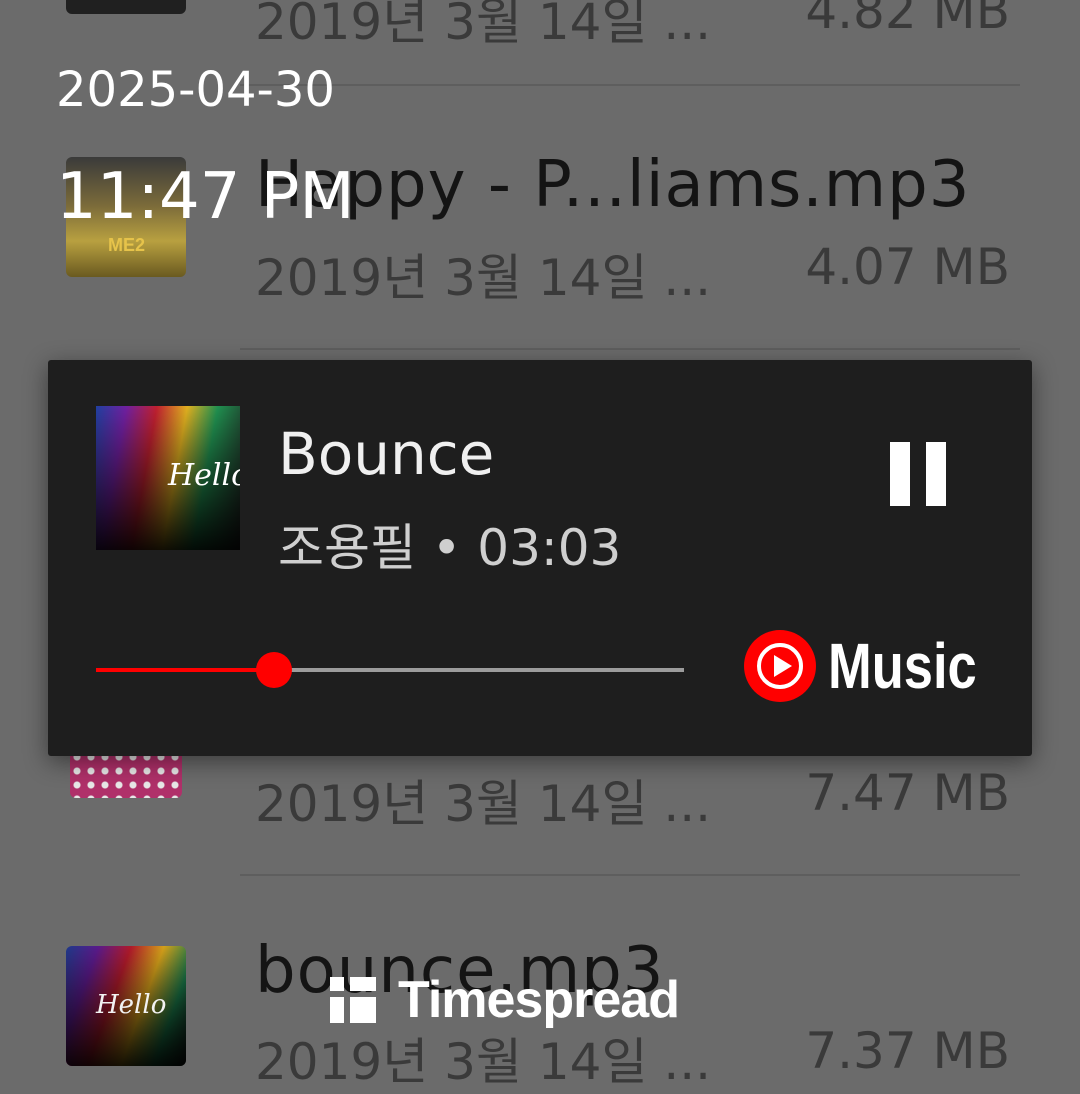 The image size is (1080, 1094). What do you see at coordinates (907, 20) in the screenshot?
I see `file-size: 4.82 MB` at bounding box center [907, 20].